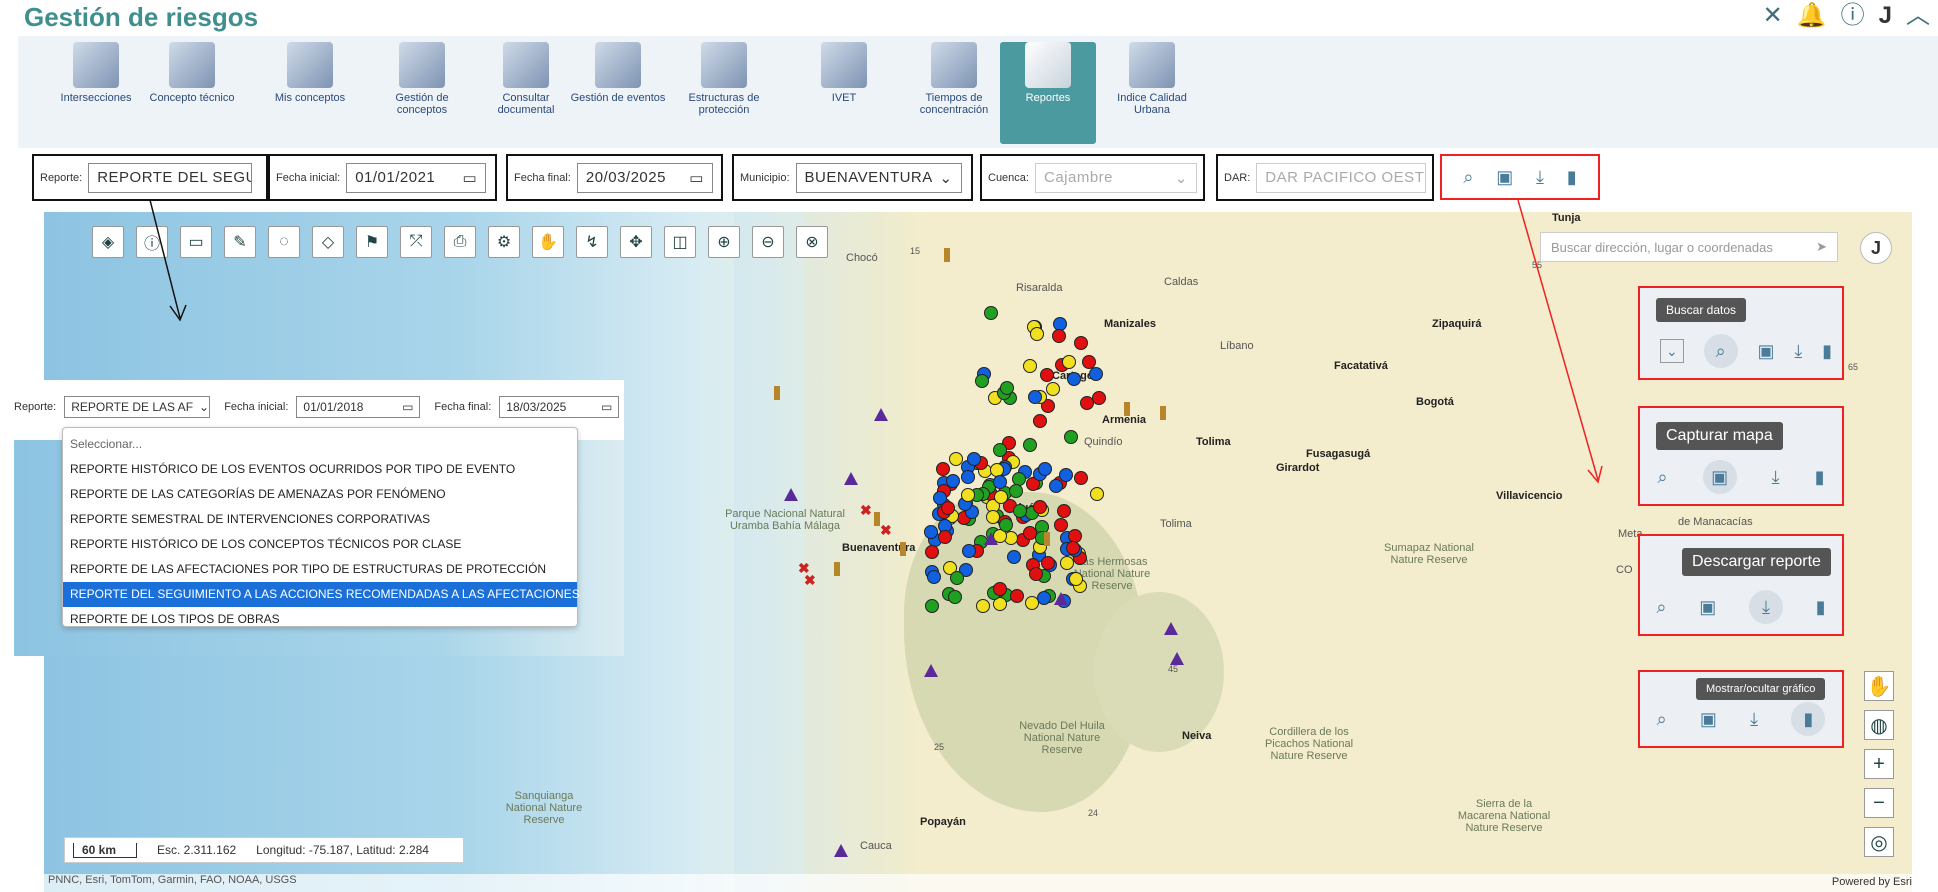 The image size is (1938, 892). Describe the element at coordinates (196, 242) in the screenshot. I see `ruler-icon: ▭` at that location.